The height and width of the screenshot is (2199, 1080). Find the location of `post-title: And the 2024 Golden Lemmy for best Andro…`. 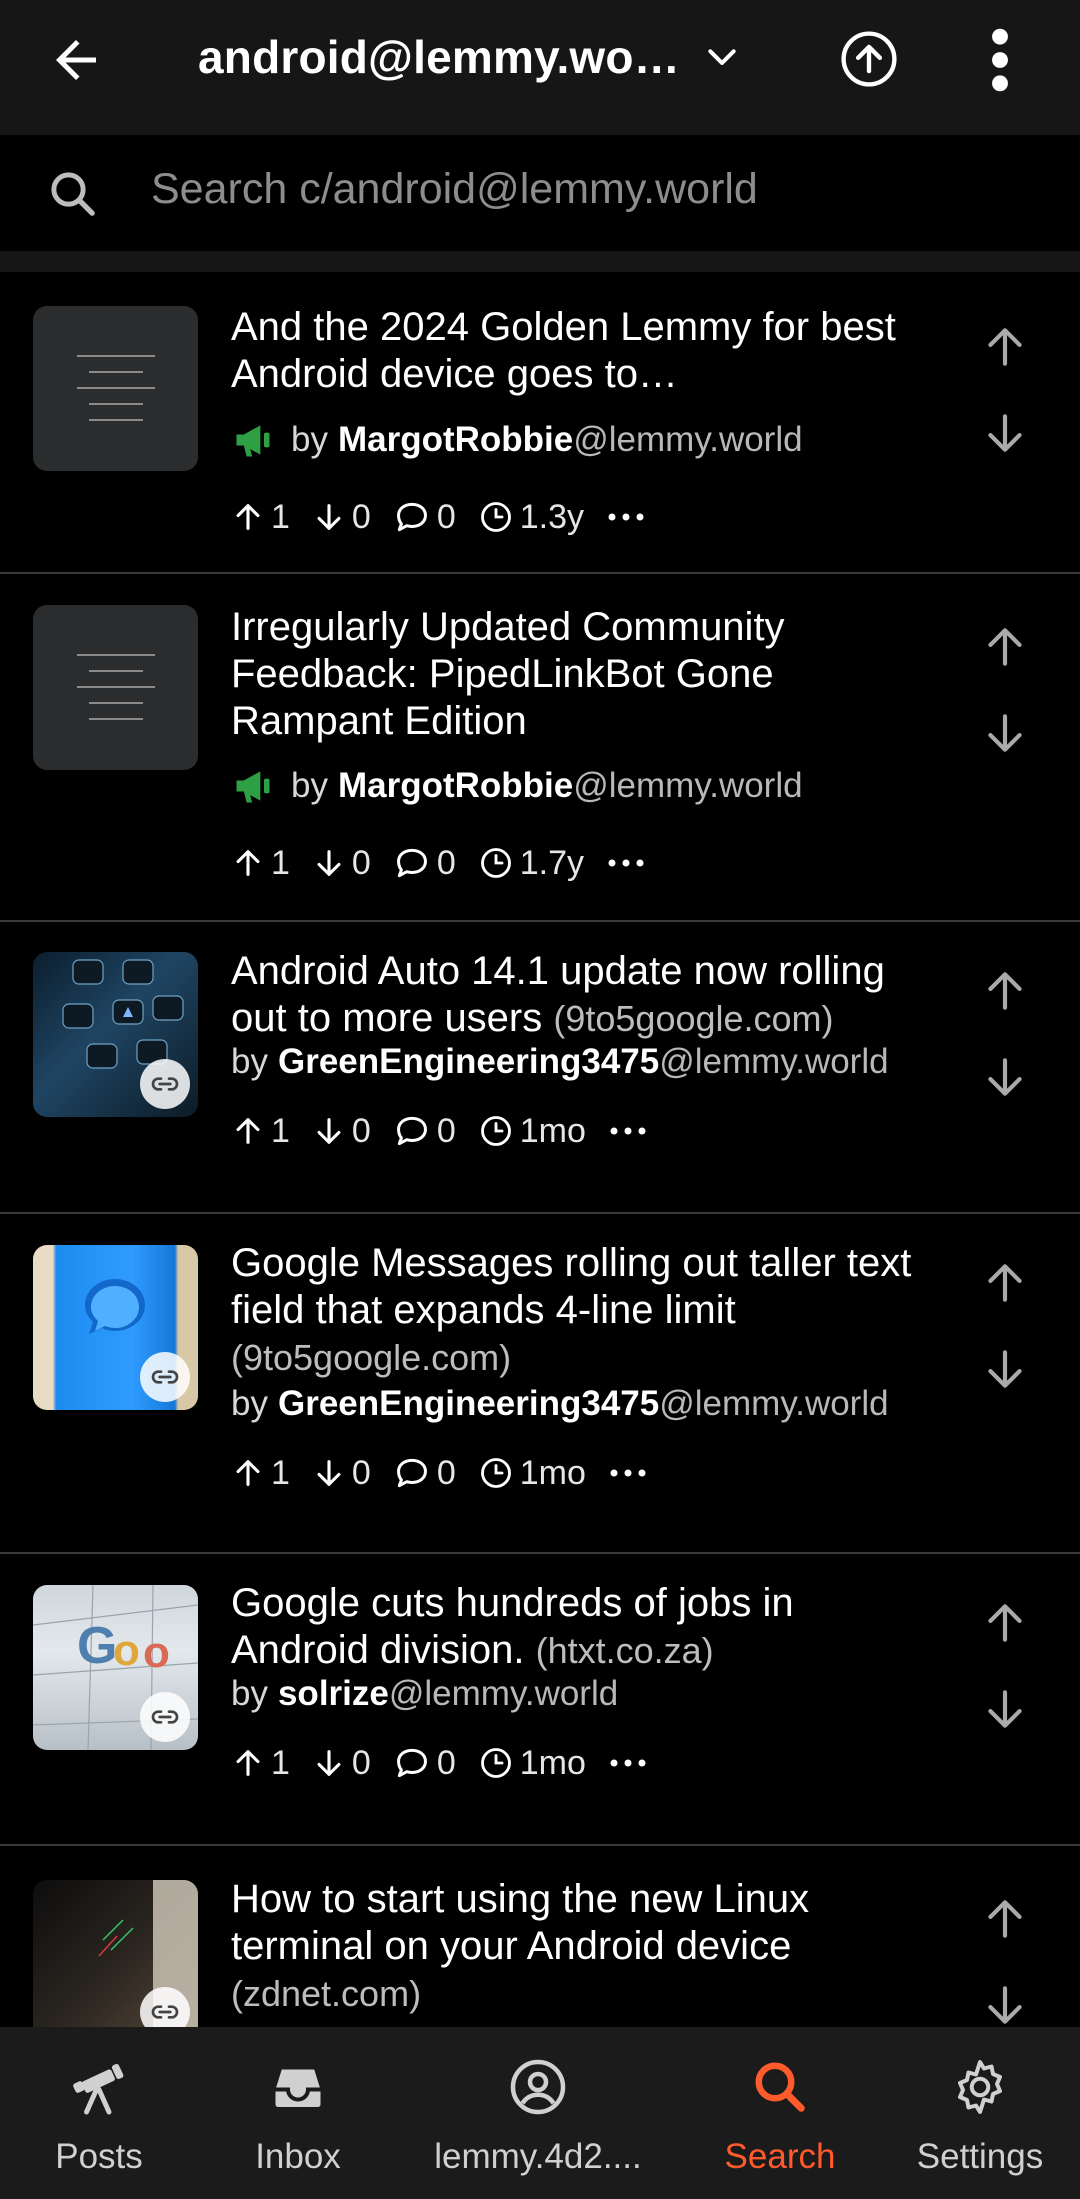

post-title: And the 2024 Golden Lemmy for best Andro… is located at coordinates (581, 351).